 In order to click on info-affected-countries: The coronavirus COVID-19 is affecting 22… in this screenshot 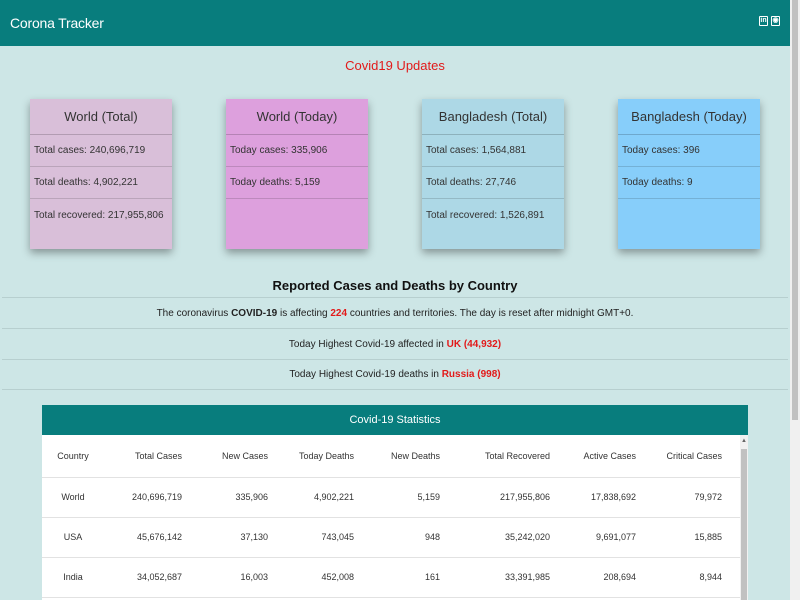, I will do `click(395, 312)`.